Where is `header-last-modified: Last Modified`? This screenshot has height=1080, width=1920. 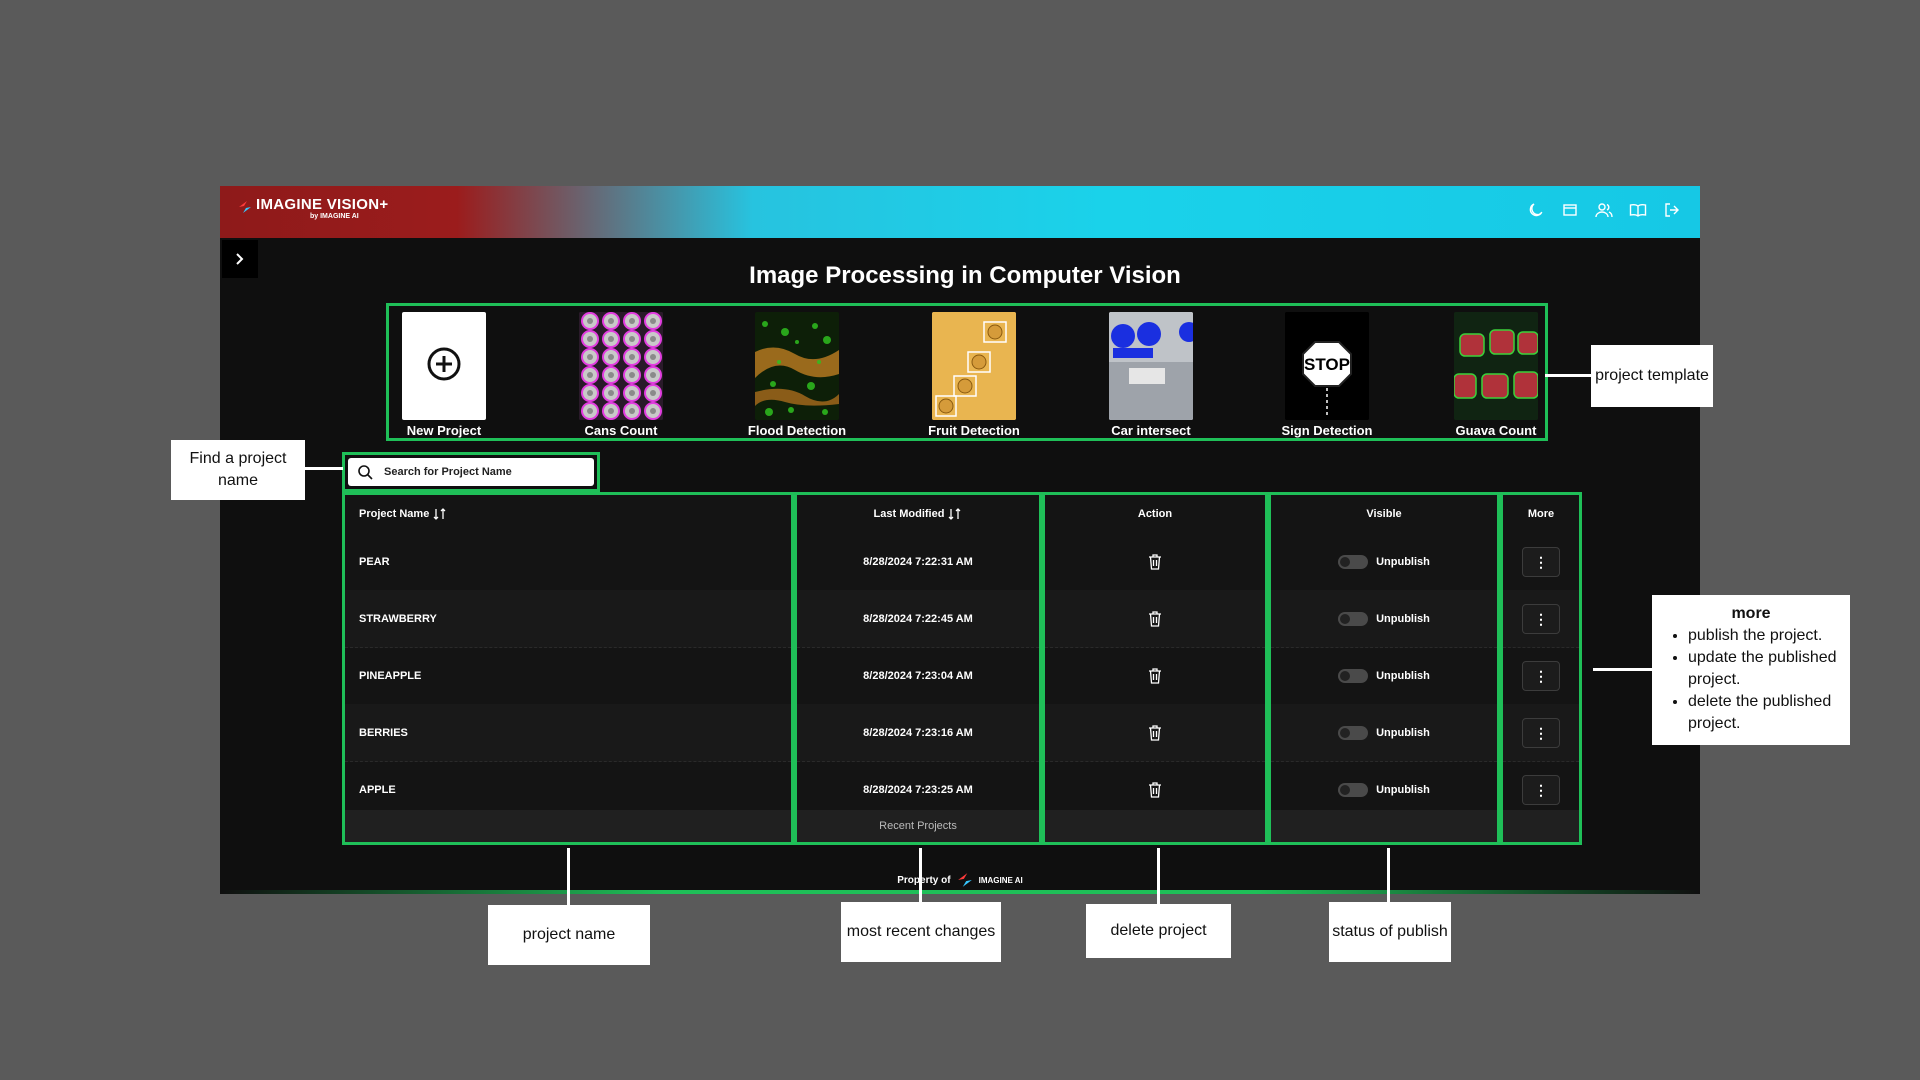
header-last-modified: Last Modified is located at coordinates (918, 514).